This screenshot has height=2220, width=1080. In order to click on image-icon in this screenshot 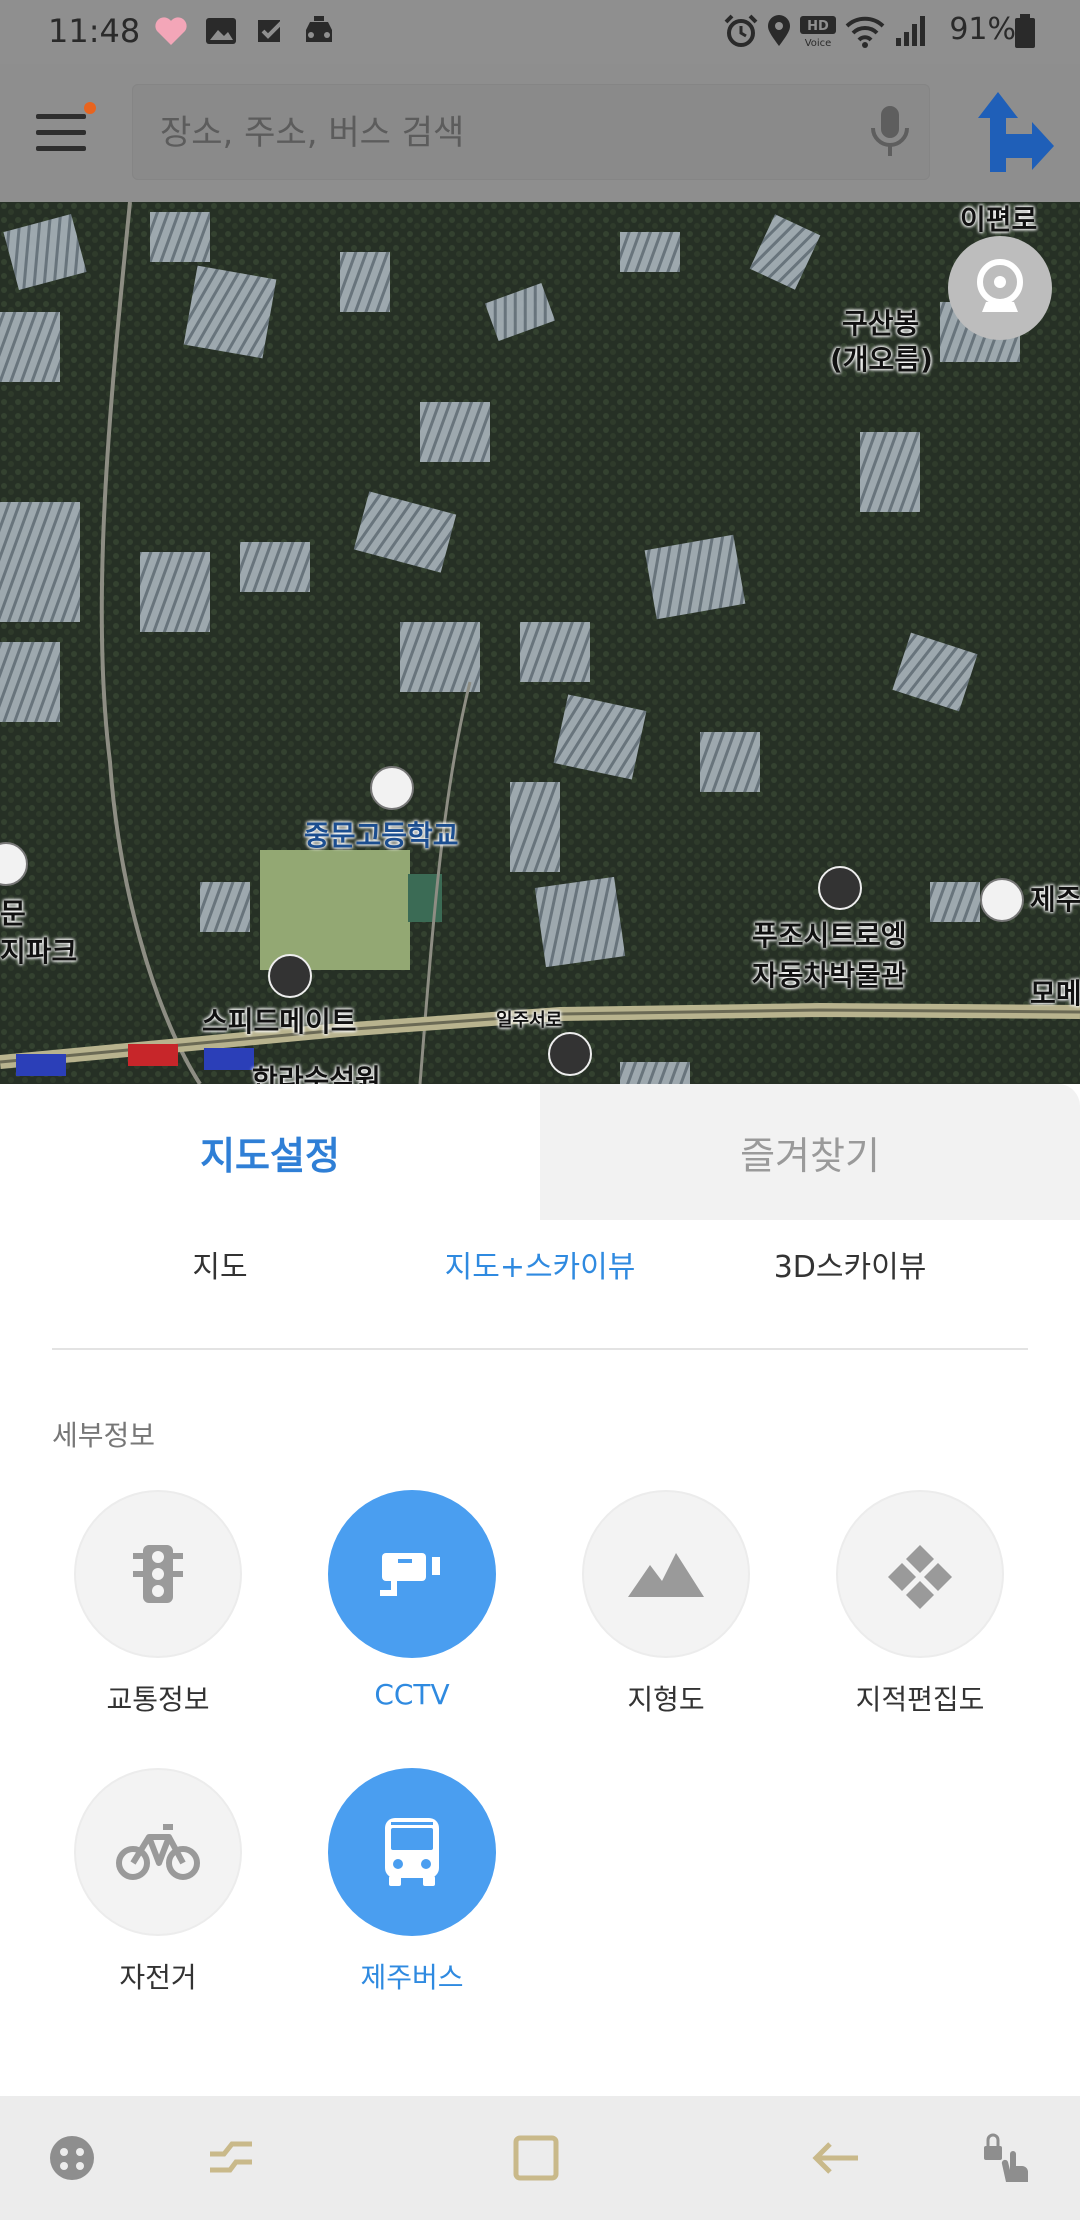, I will do `click(221, 31)`.